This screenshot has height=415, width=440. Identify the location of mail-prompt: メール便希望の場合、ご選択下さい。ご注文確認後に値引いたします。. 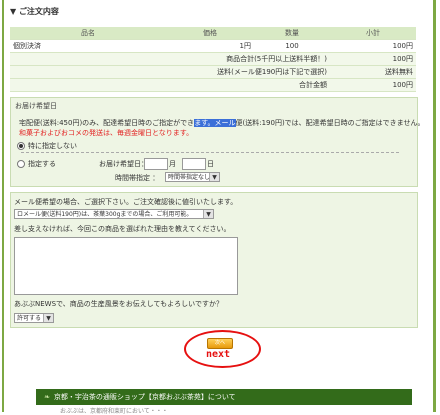
(126, 202).